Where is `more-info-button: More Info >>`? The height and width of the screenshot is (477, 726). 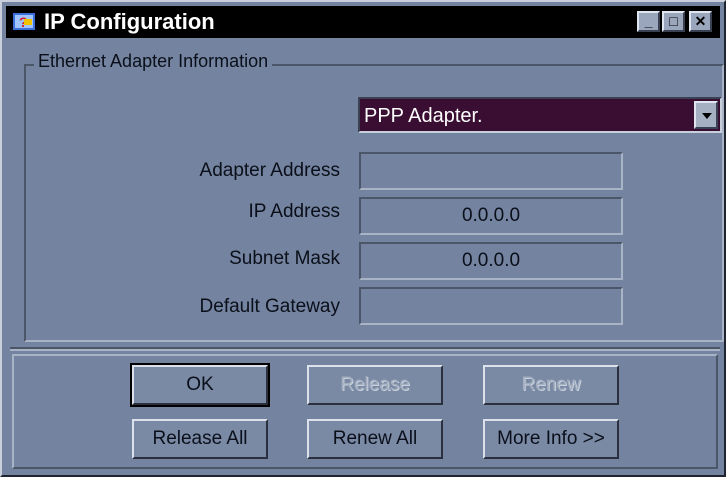 more-info-button: More Info >> is located at coordinates (551, 439).